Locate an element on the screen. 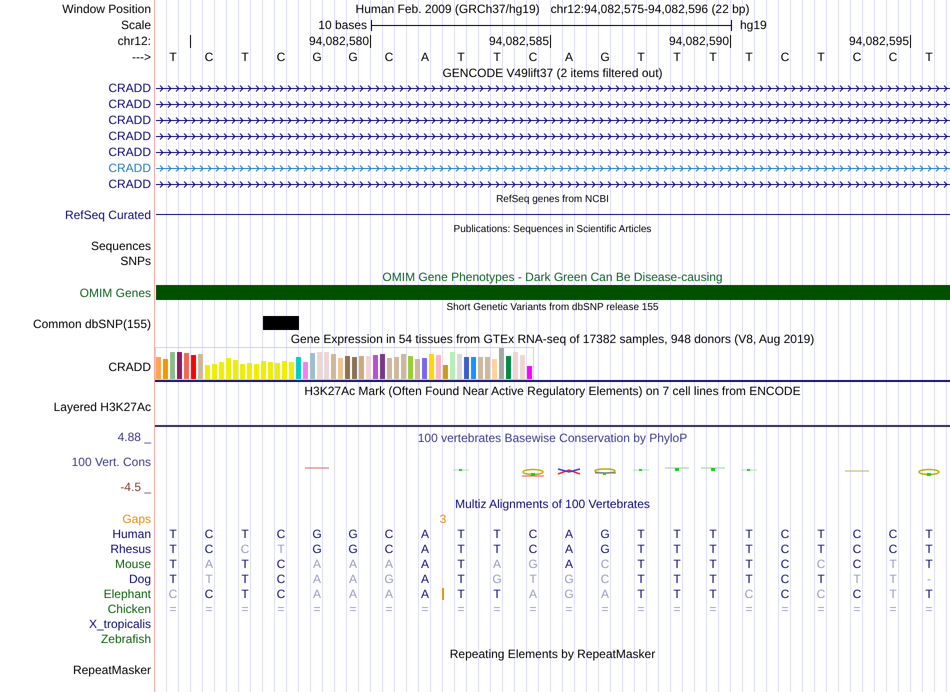  track-label: Layered H3K27Ac is located at coordinates (102, 407).